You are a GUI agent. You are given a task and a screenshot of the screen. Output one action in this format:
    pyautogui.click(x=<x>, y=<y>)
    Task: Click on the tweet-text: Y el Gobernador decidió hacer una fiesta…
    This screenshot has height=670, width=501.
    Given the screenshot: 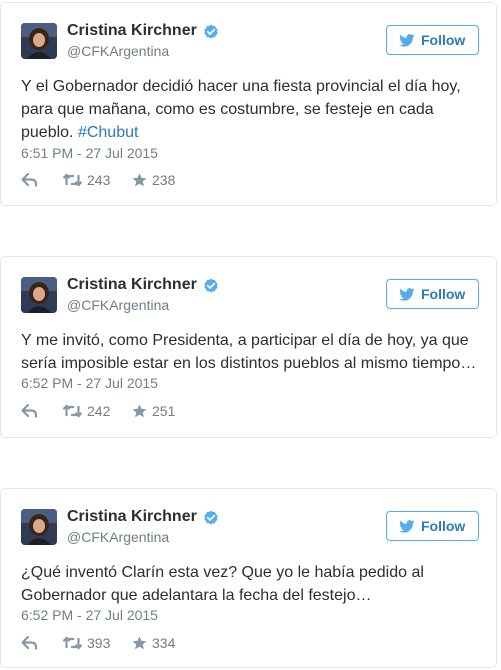 What is the action you would take?
    pyautogui.click(x=251, y=109)
    